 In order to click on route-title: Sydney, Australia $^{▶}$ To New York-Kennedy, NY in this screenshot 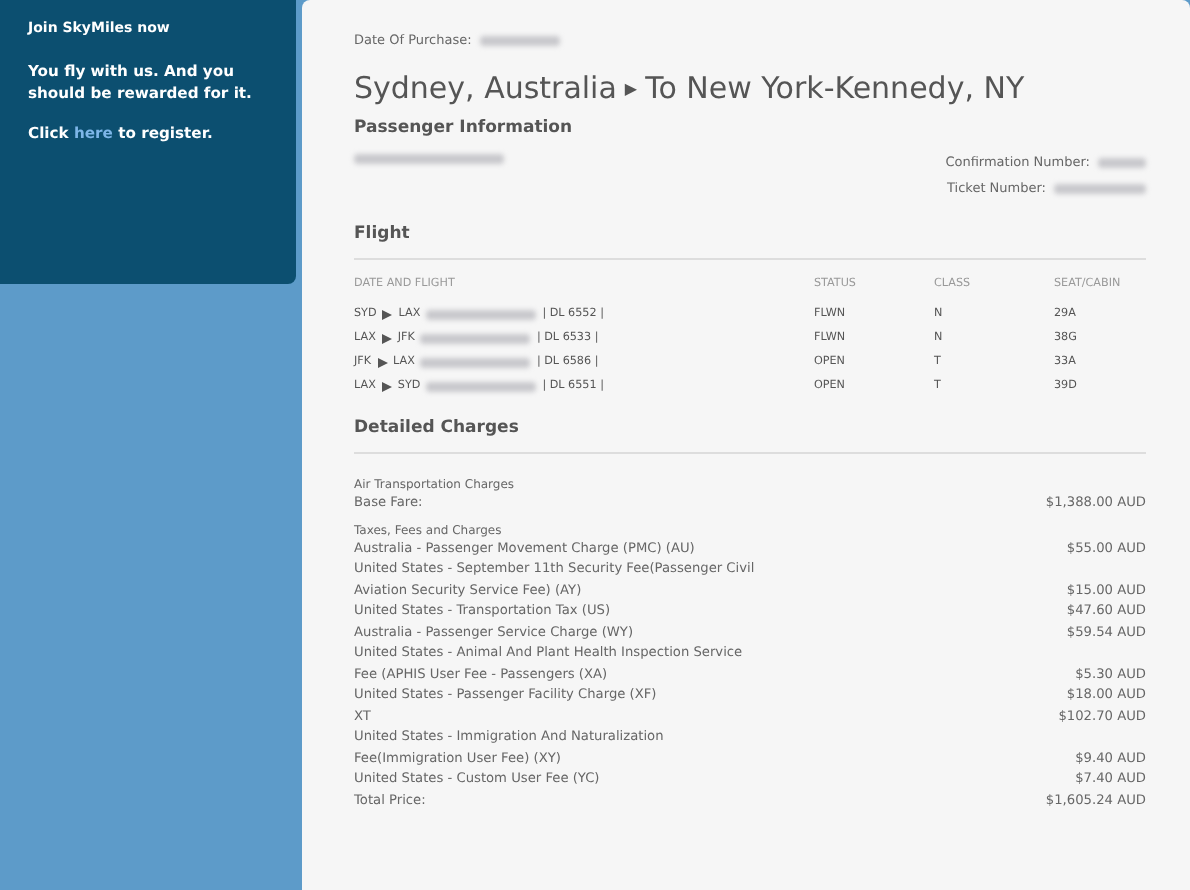, I will do `click(690, 88)`.